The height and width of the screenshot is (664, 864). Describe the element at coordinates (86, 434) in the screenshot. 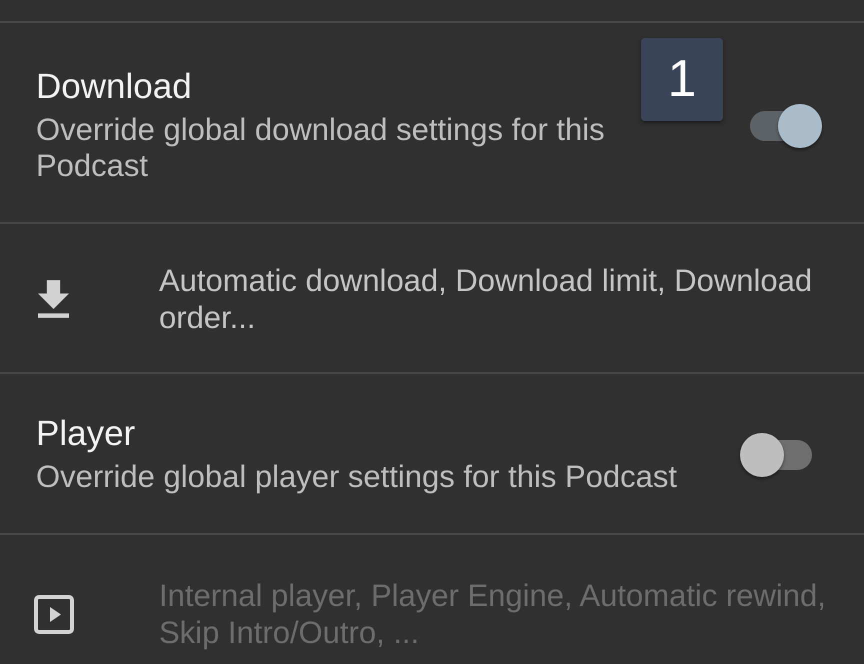

I see `section-title: Player` at that location.